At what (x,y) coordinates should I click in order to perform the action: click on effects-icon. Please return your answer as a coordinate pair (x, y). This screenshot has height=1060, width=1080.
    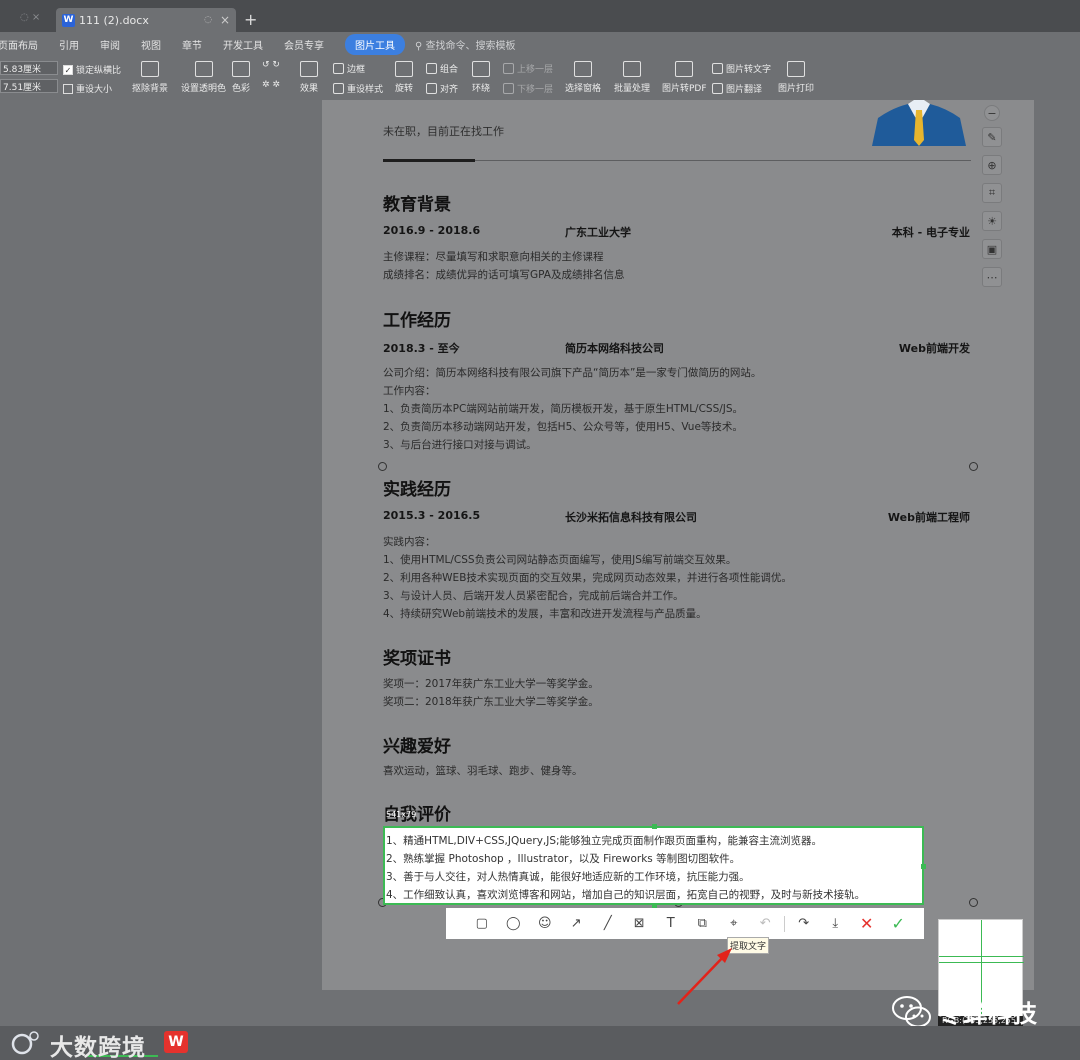
    Looking at the image, I should click on (309, 69).